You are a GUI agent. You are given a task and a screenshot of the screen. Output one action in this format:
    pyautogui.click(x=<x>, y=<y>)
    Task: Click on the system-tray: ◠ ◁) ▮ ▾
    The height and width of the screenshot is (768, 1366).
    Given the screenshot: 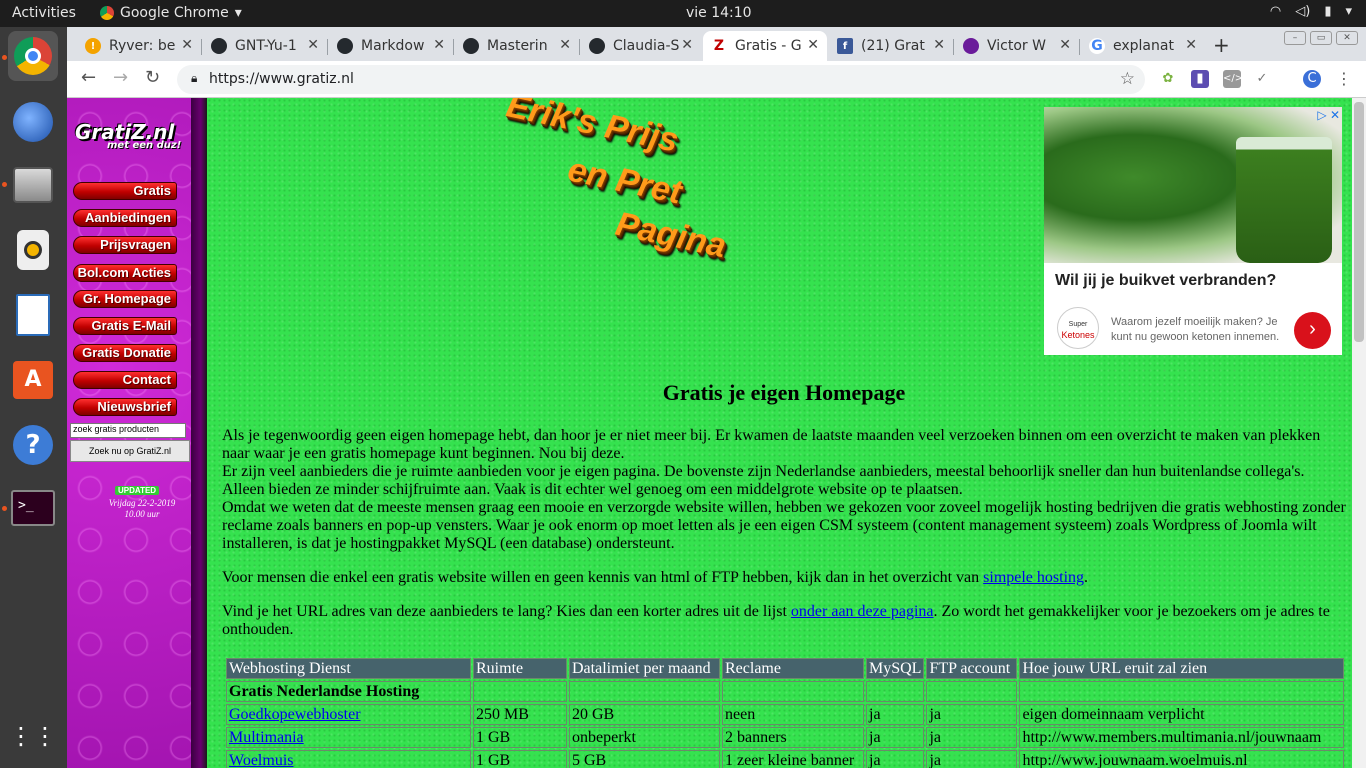 What is the action you would take?
    pyautogui.click(x=1311, y=11)
    